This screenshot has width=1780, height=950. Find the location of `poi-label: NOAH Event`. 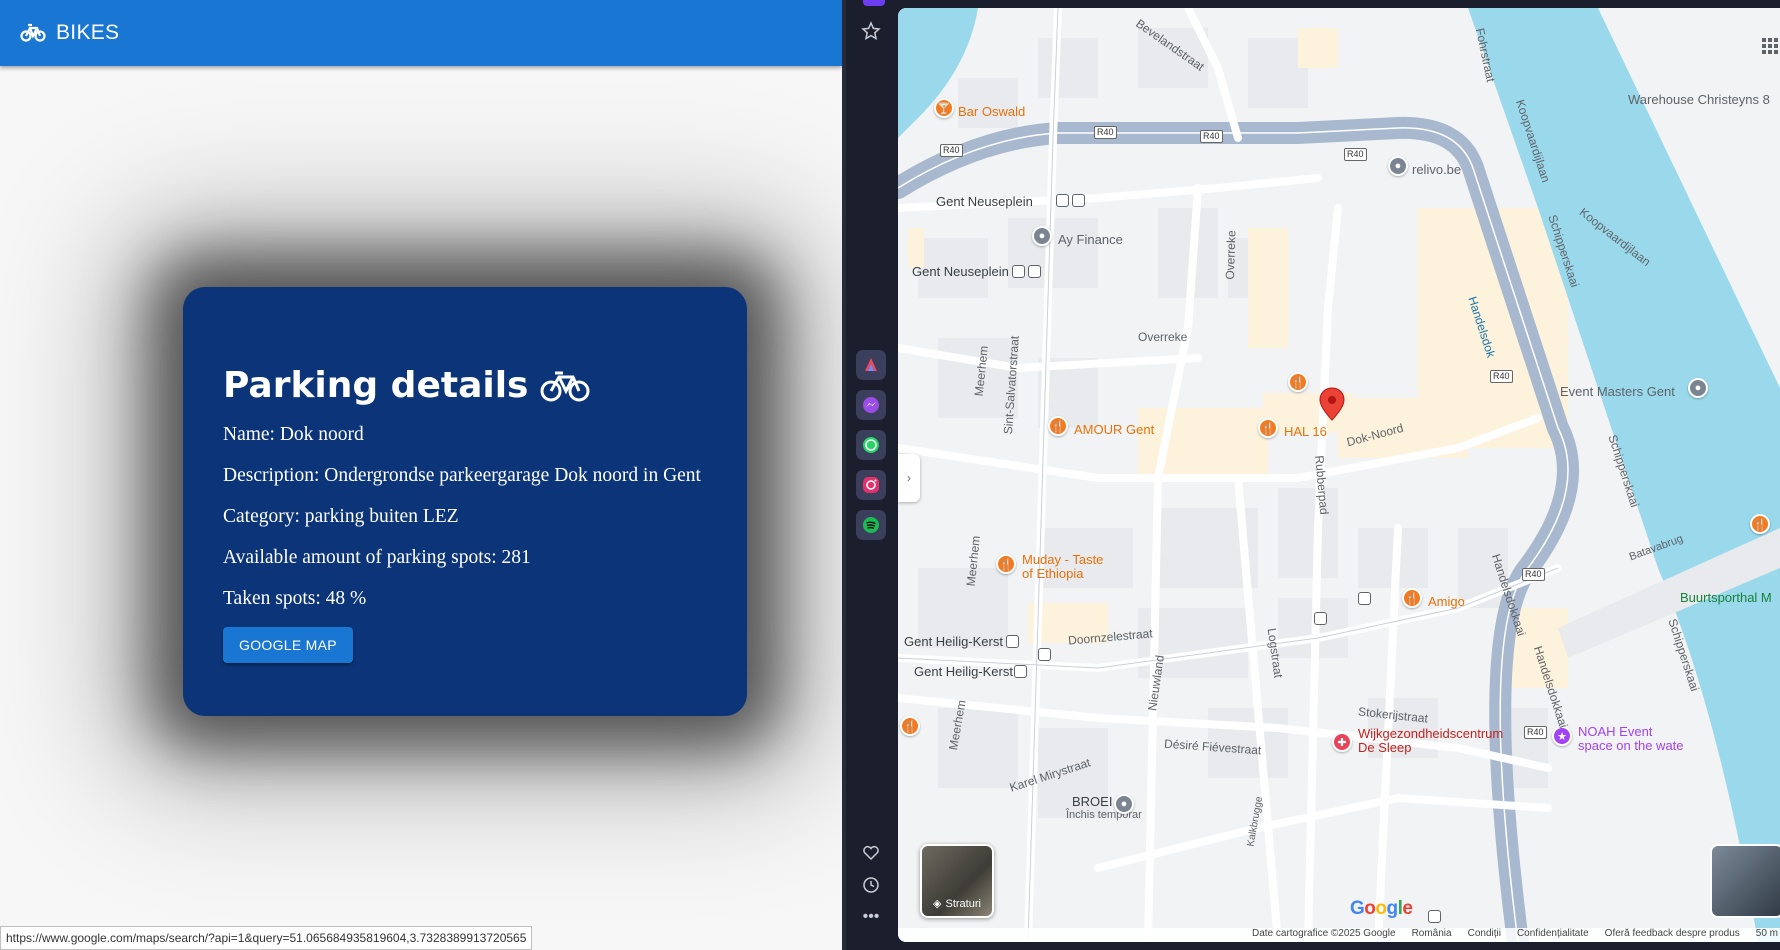

poi-label: NOAH Event is located at coordinates (1615, 731).